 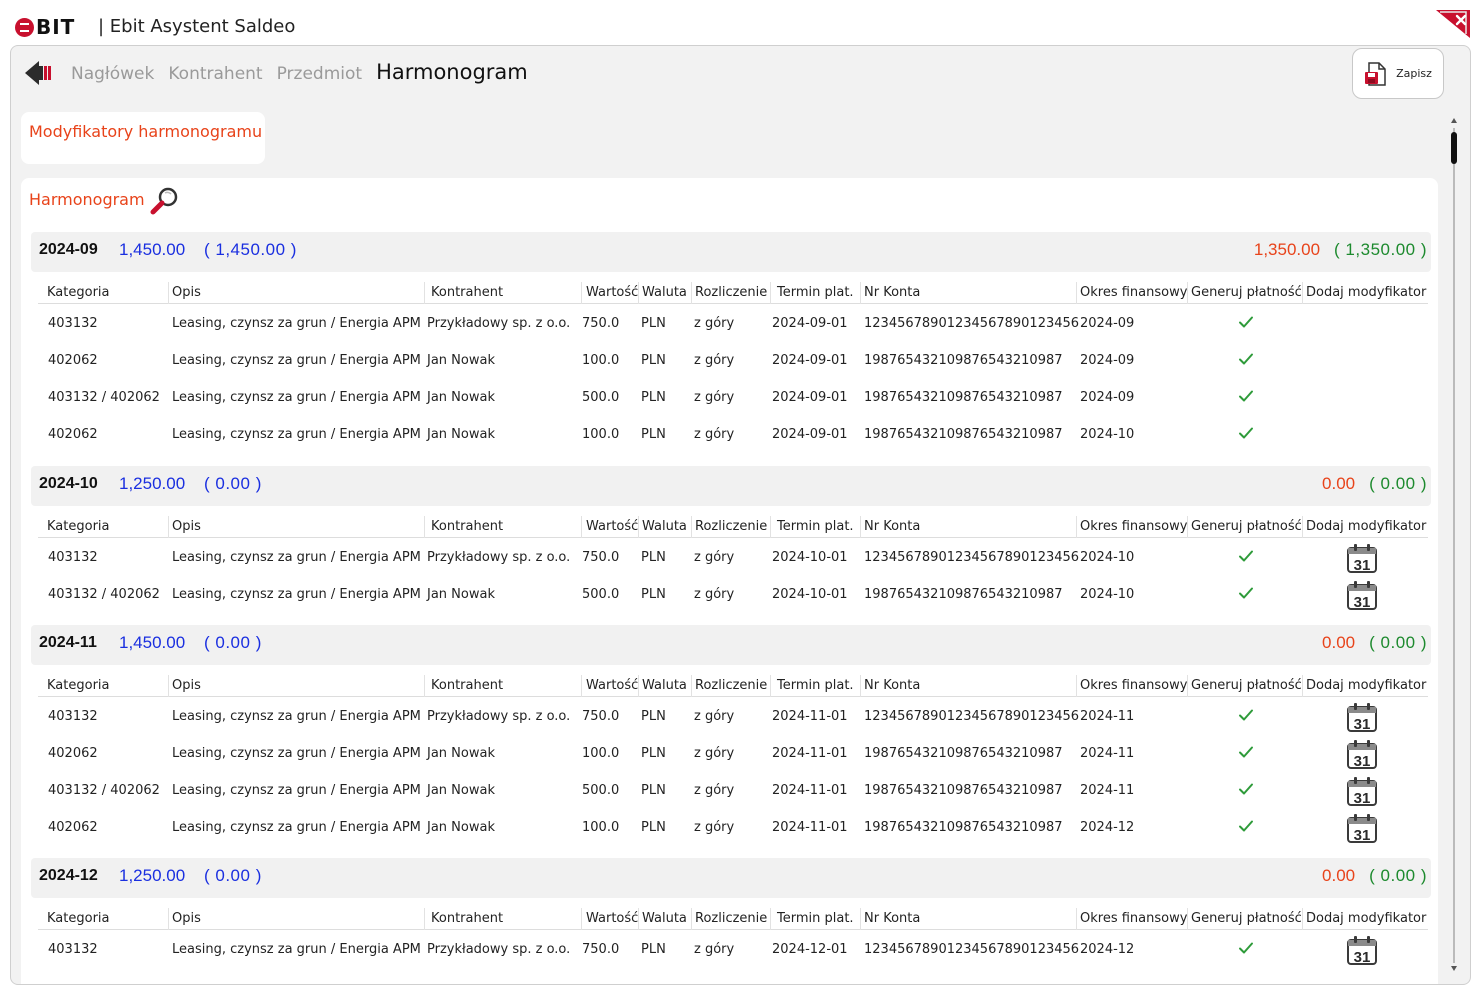 I want to click on scroll-down-arrow, so click(x=1454, y=968).